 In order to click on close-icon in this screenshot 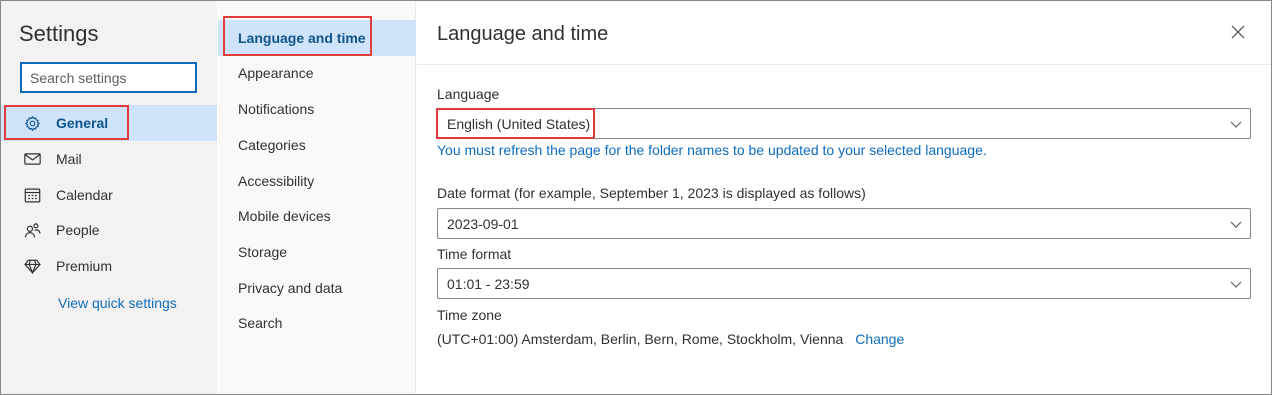, I will do `click(1238, 32)`.